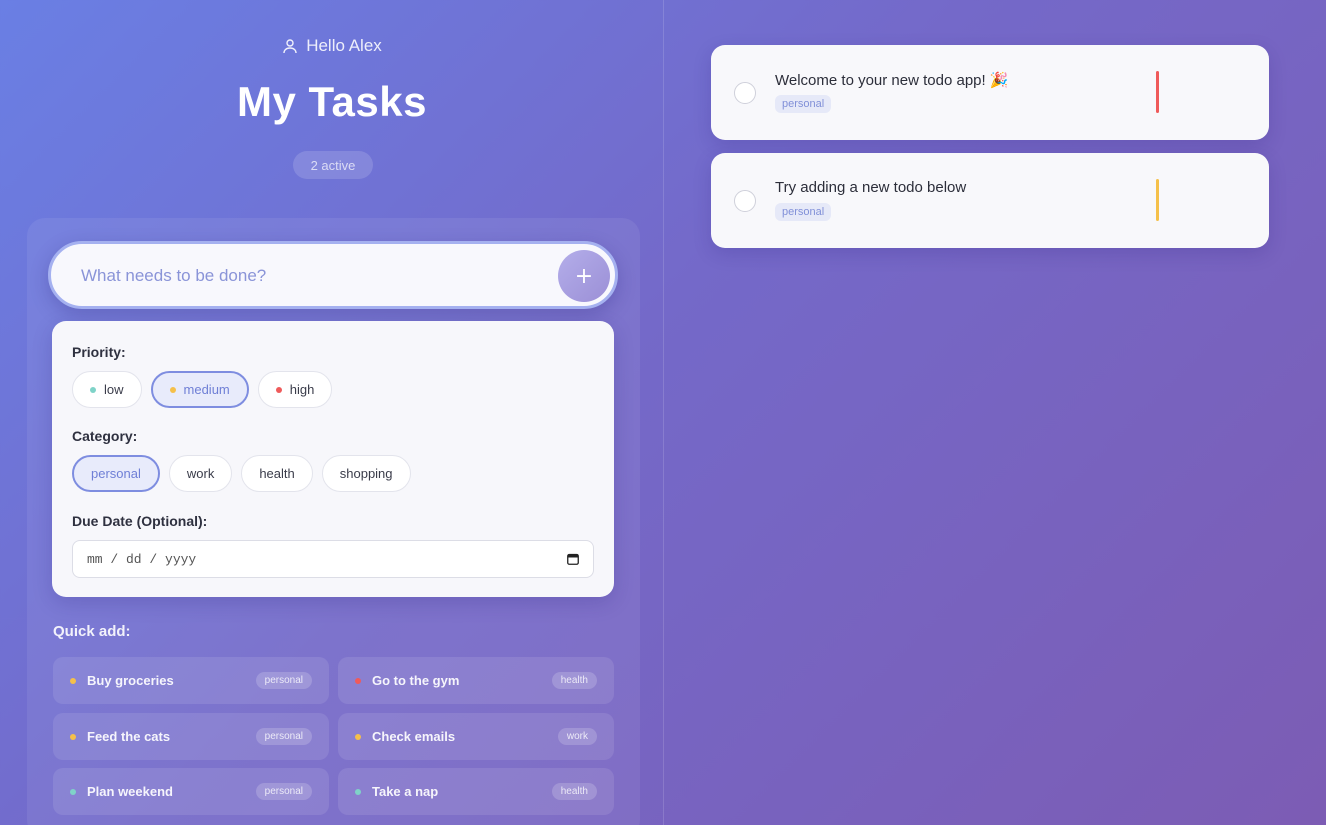 The image size is (1326, 825). I want to click on quick-add-title: Quick add:, so click(92, 631).